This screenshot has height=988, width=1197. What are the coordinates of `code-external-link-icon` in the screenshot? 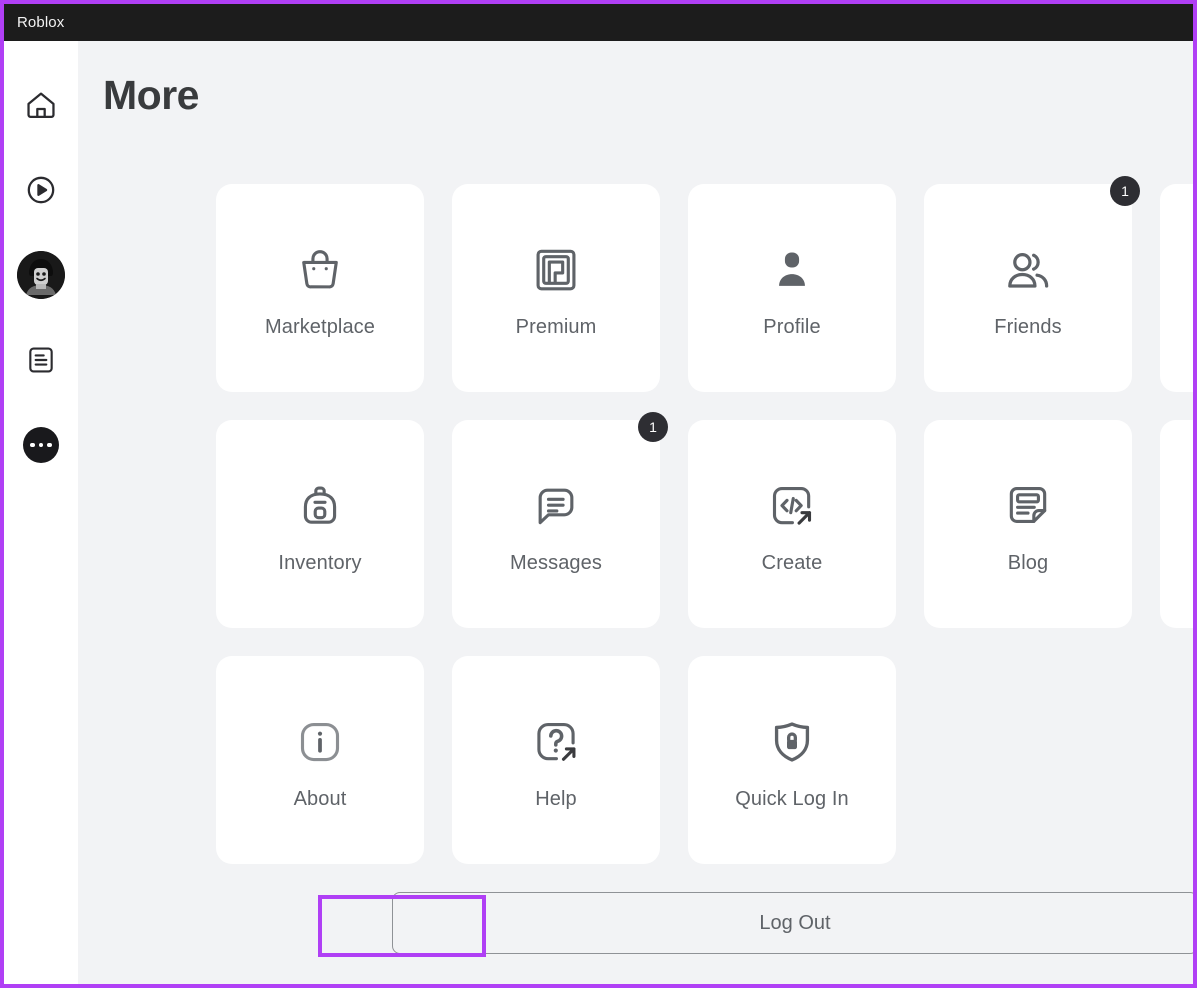 It's located at (792, 506).